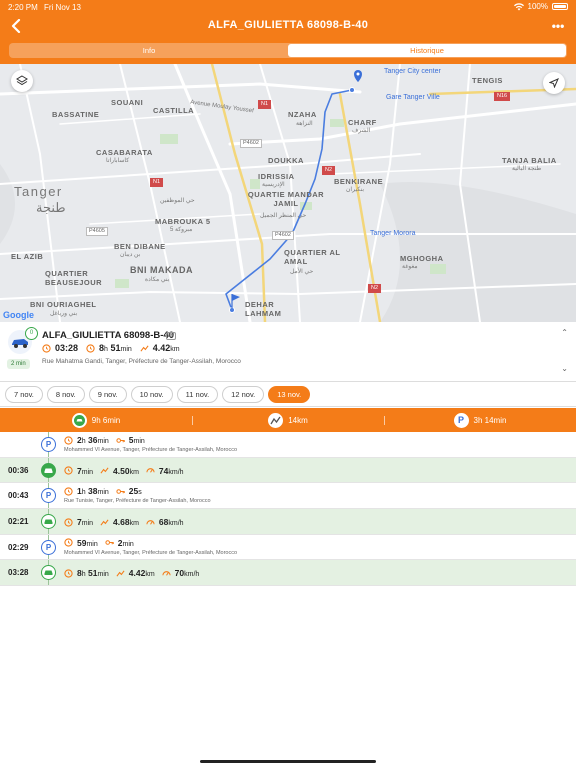 The width and height of the screenshot is (576, 768). Describe the element at coordinates (286, 199) in the screenshot. I see `map-label-quartie-mandar-jamil: QUARTIE MANDAR JAMIL` at that location.